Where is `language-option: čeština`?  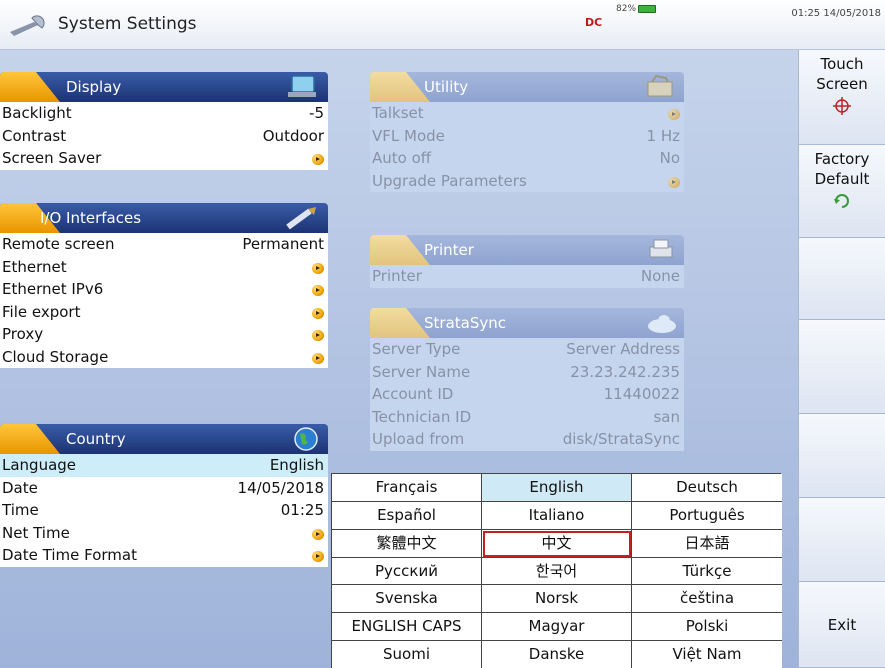
language-option: čeština is located at coordinates (707, 599).